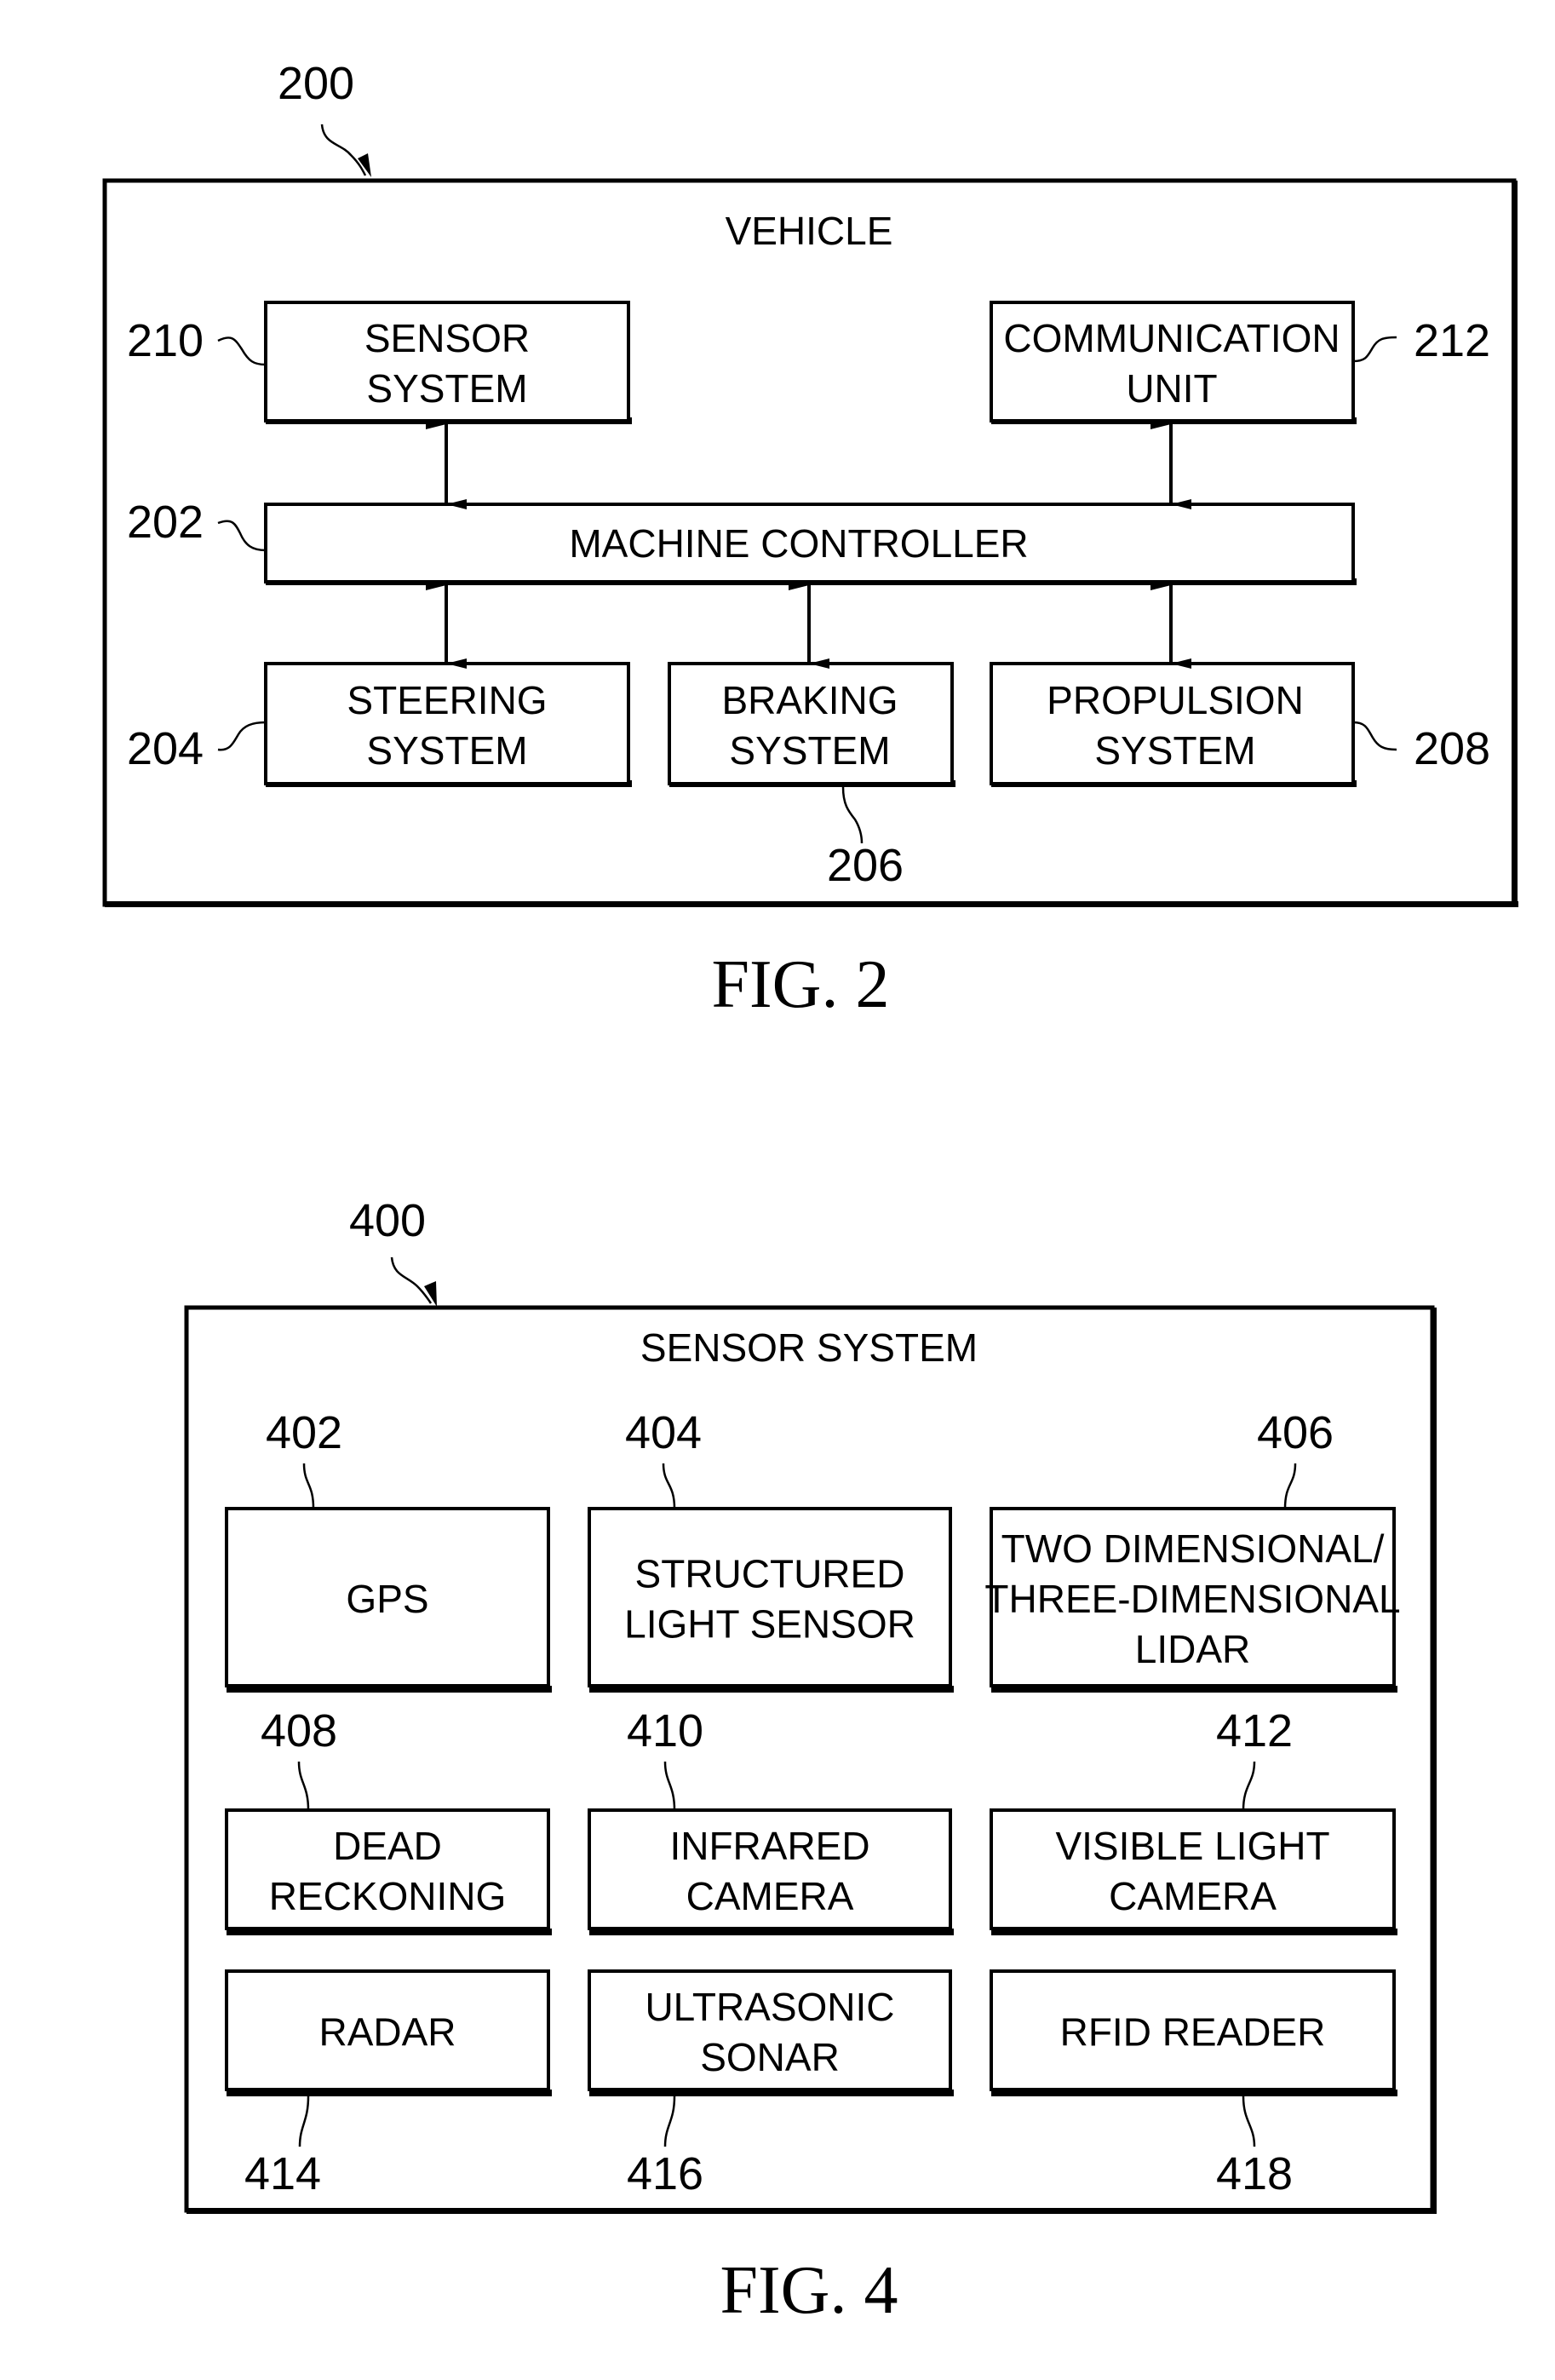 The height and width of the screenshot is (2380, 1555). What do you see at coordinates (316, 84) in the screenshot?
I see `ref-200: 200` at bounding box center [316, 84].